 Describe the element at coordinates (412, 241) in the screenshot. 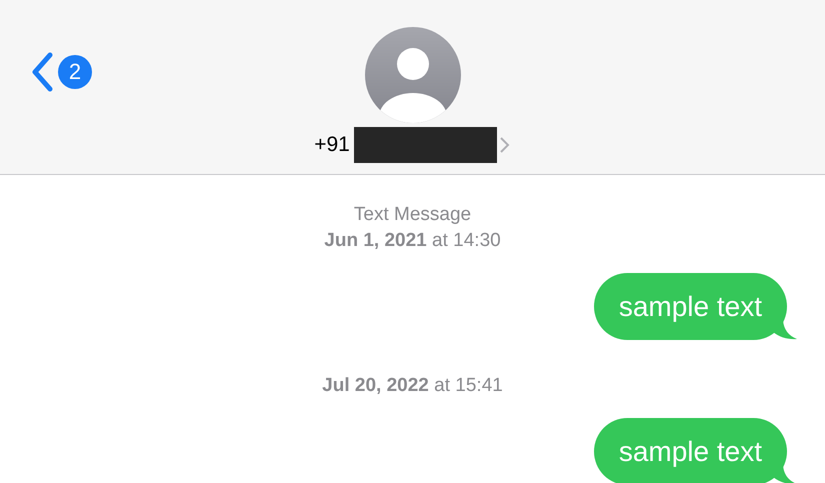

I see `timestamp: Jun 1, 2021 at 14:30` at that location.